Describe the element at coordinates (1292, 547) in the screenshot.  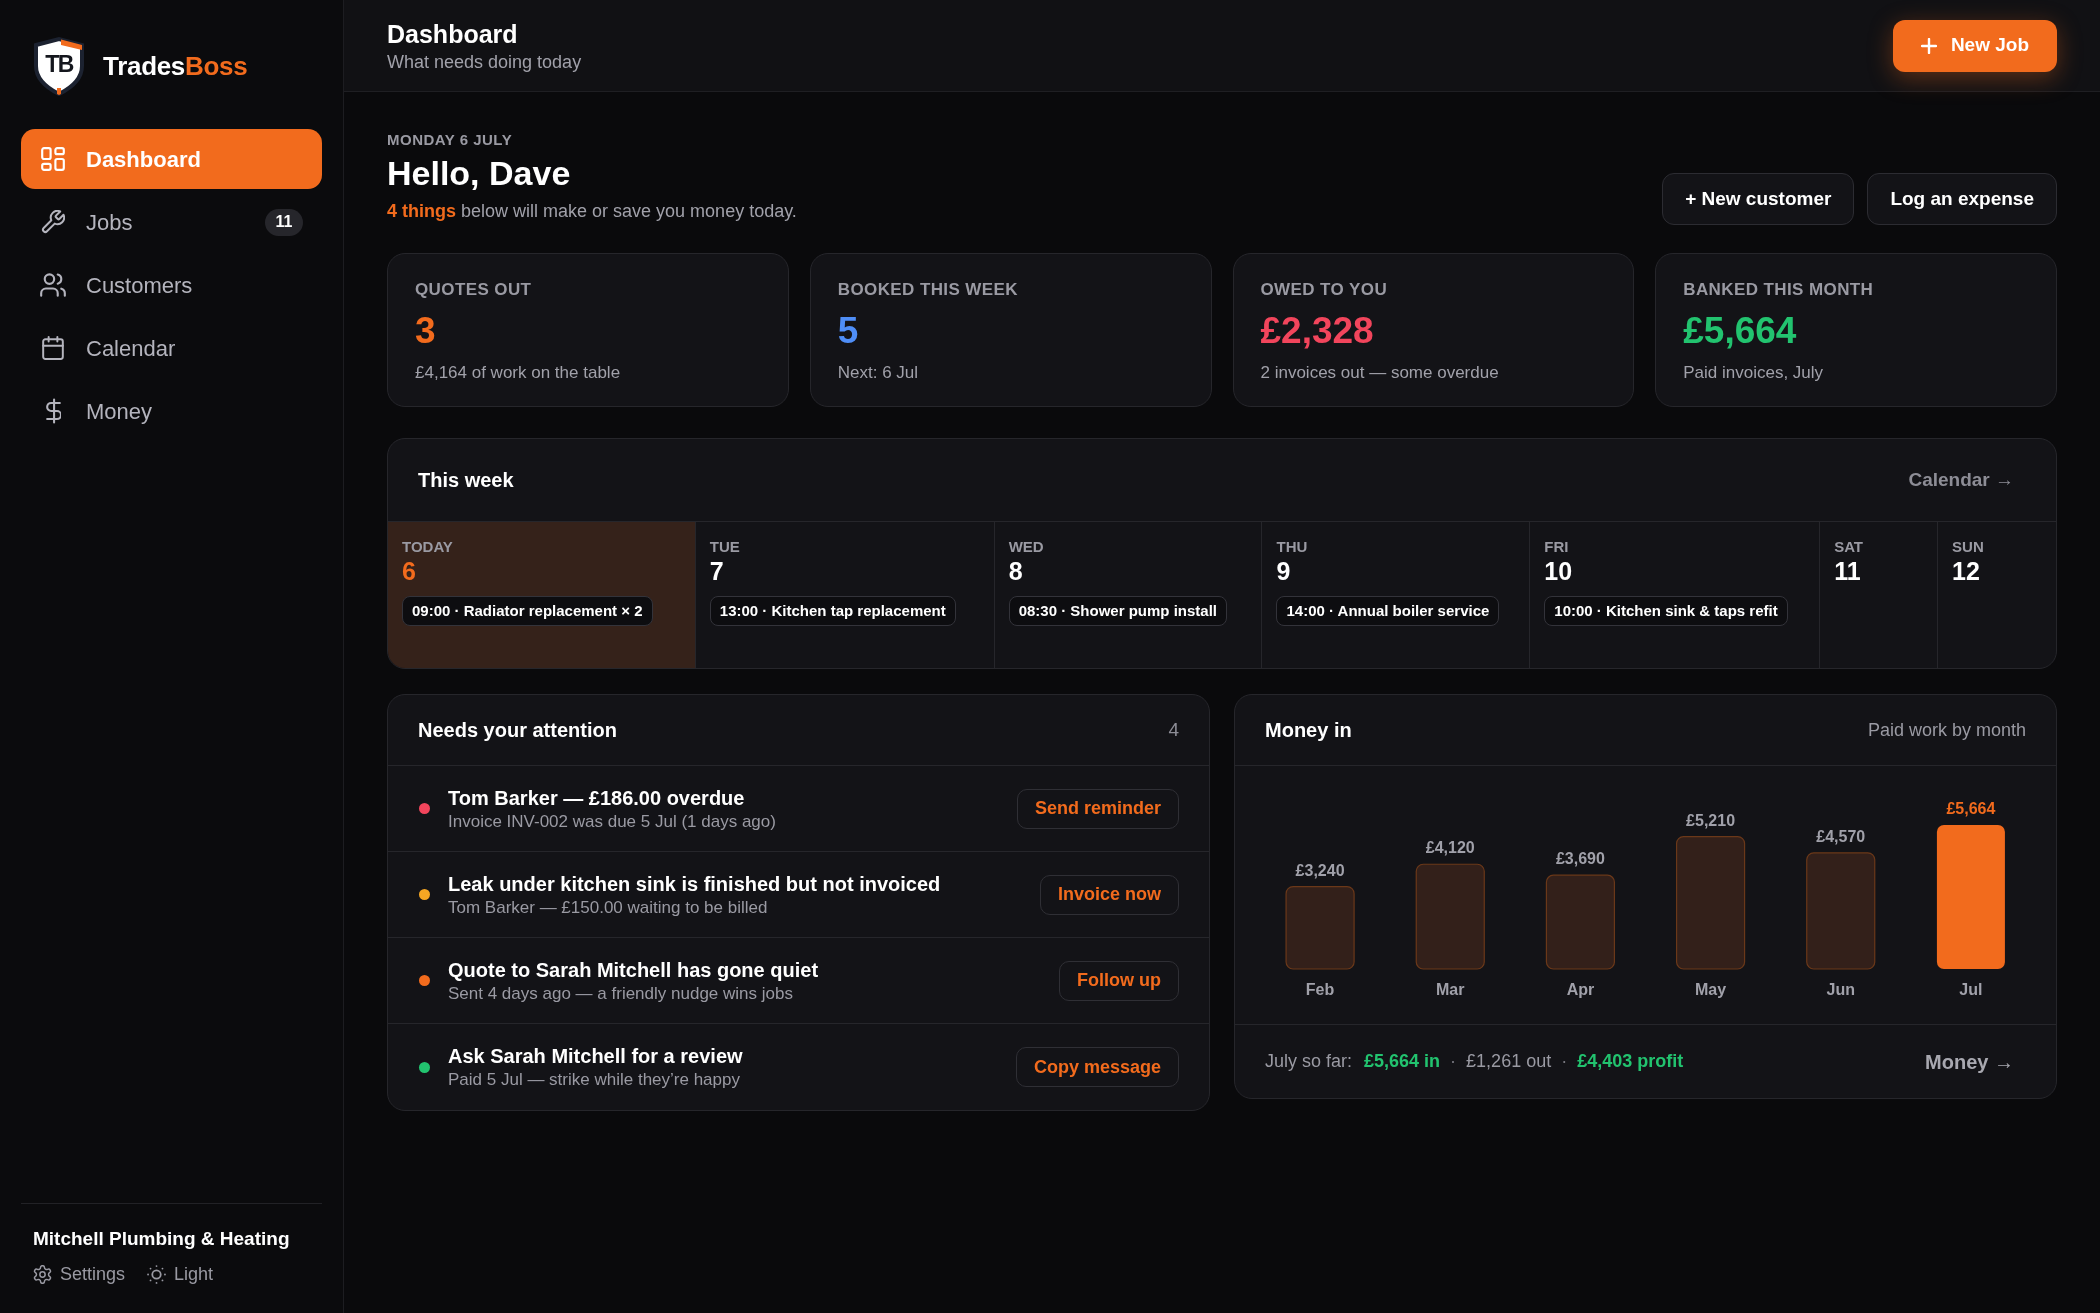
I see `day-label: THU` at that location.